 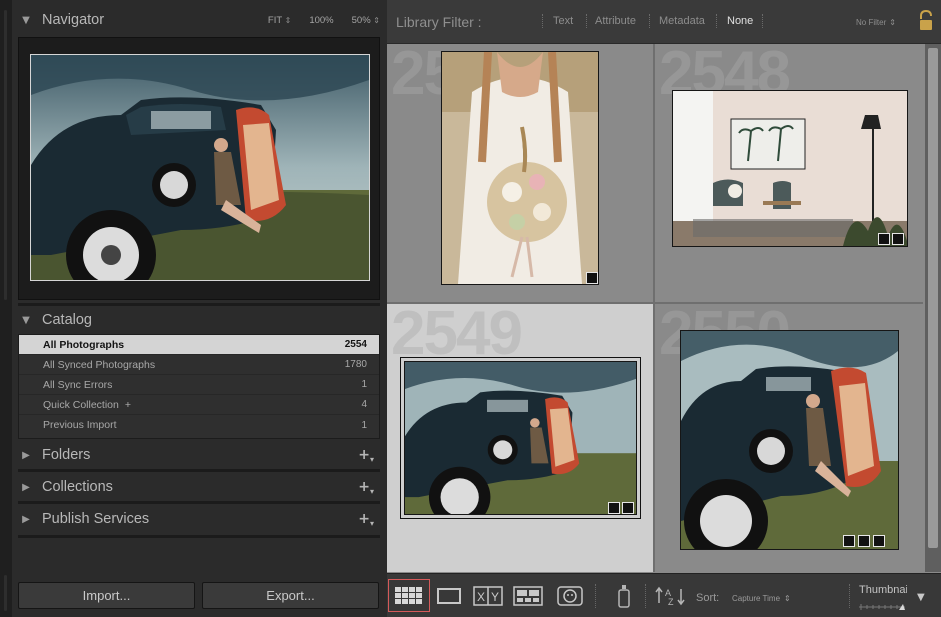 I want to click on add-publish-service-icon: +▾, so click(x=366, y=519).